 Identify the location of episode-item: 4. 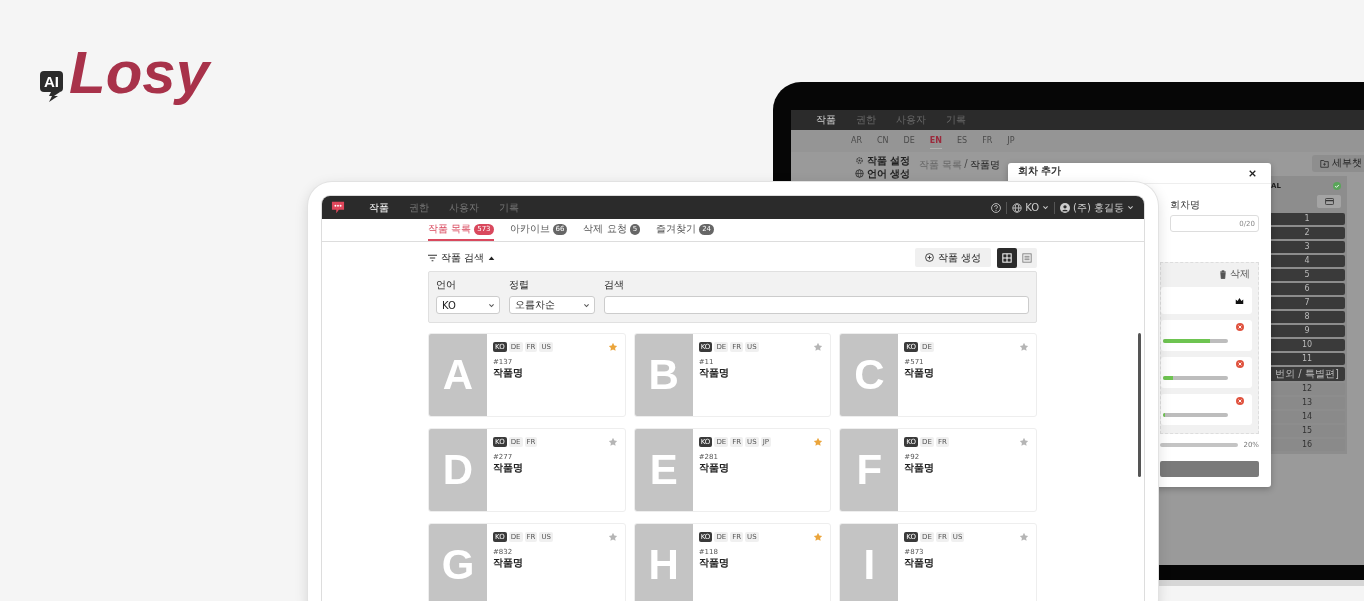
(1307, 261).